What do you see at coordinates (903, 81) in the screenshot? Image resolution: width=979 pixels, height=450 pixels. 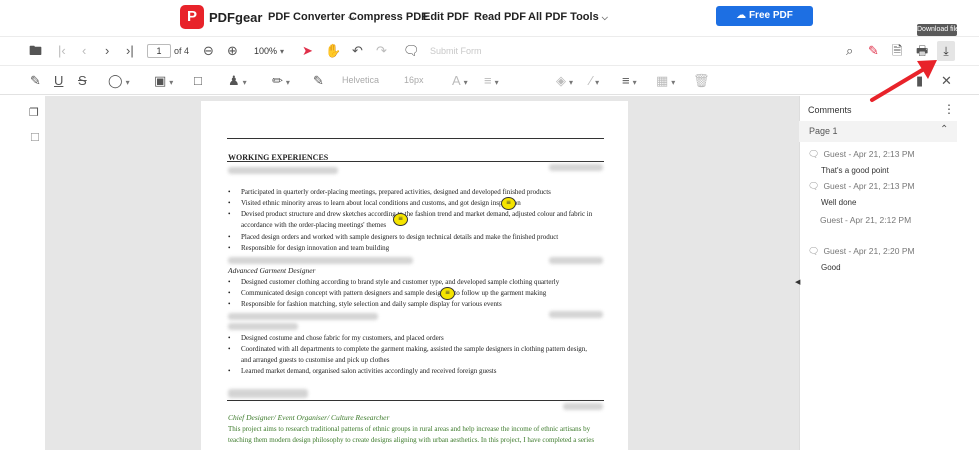 I see `red-arrow-annotation` at bounding box center [903, 81].